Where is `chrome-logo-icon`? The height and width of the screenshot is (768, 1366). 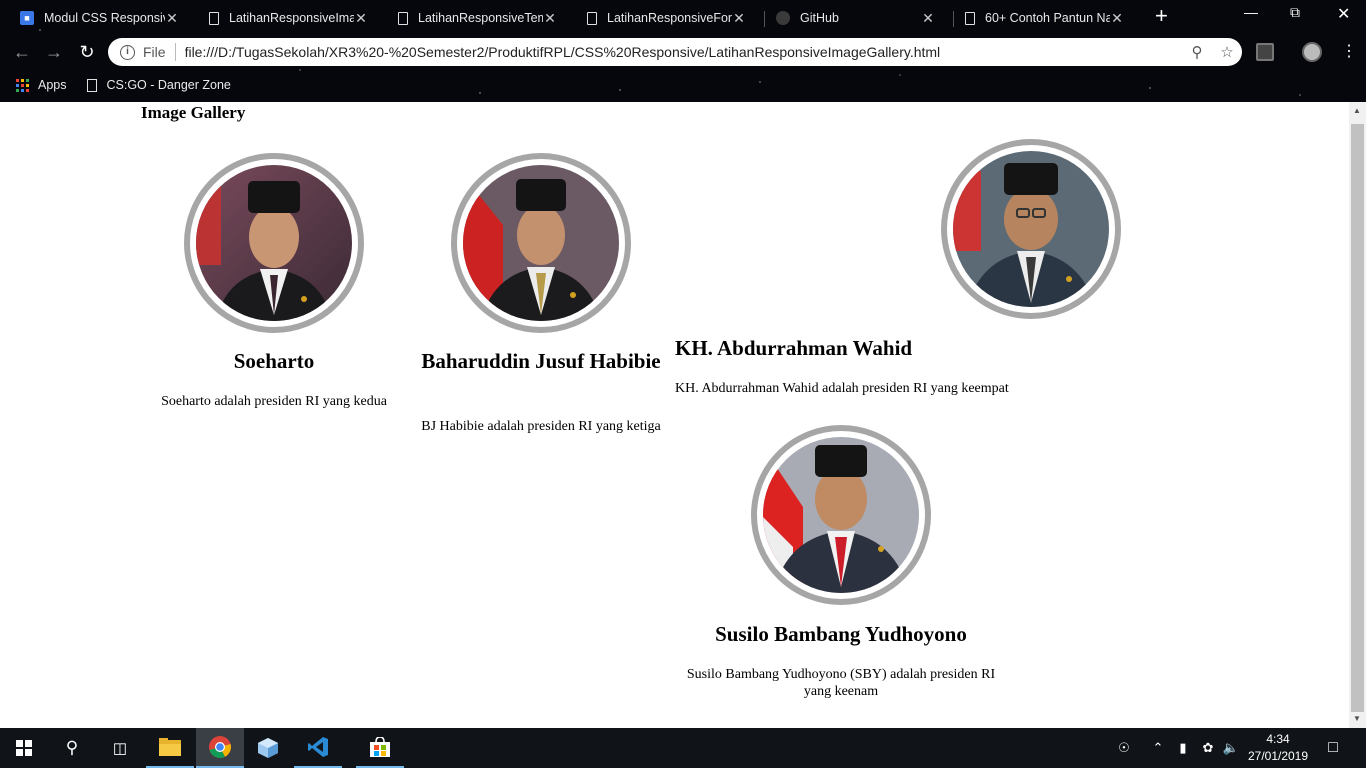
chrome-logo-icon is located at coordinates (220, 747).